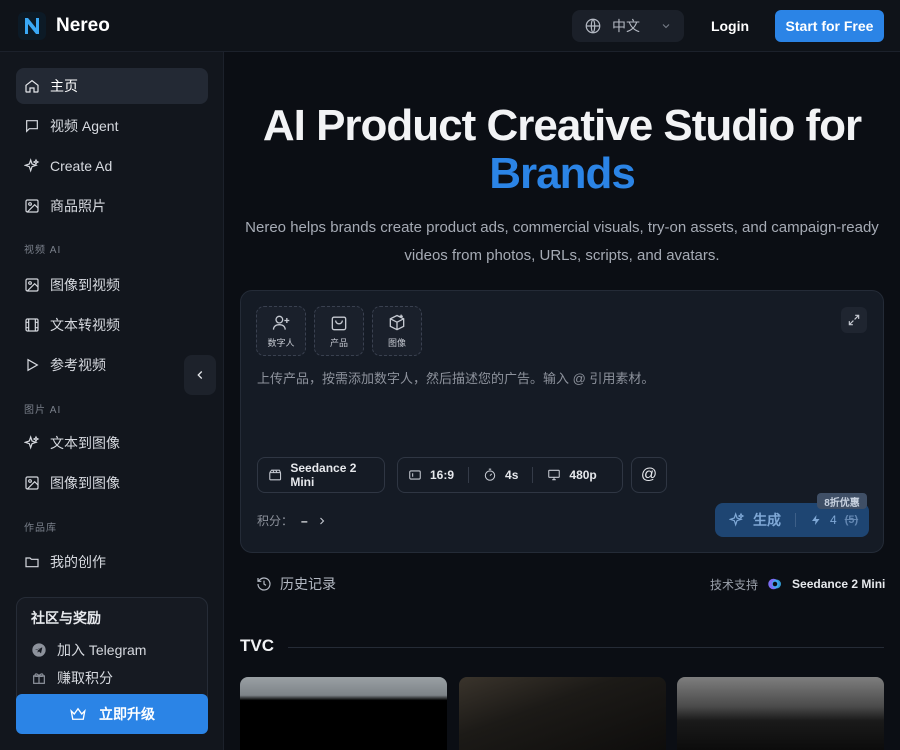  What do you see at coordinates (281, 343) in the screenshot?
I see `asset-label: 数字人` at bounding box center [281, 343].